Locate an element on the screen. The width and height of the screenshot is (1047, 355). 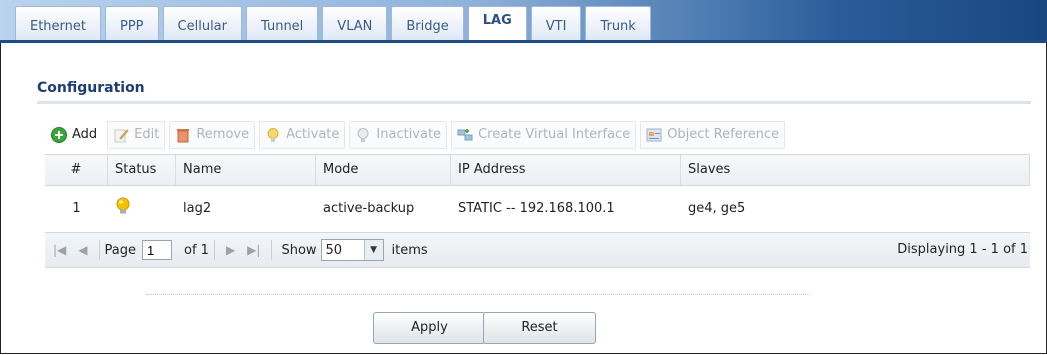
previous-page-icon: ◀ is located at coordinates (82, 250).